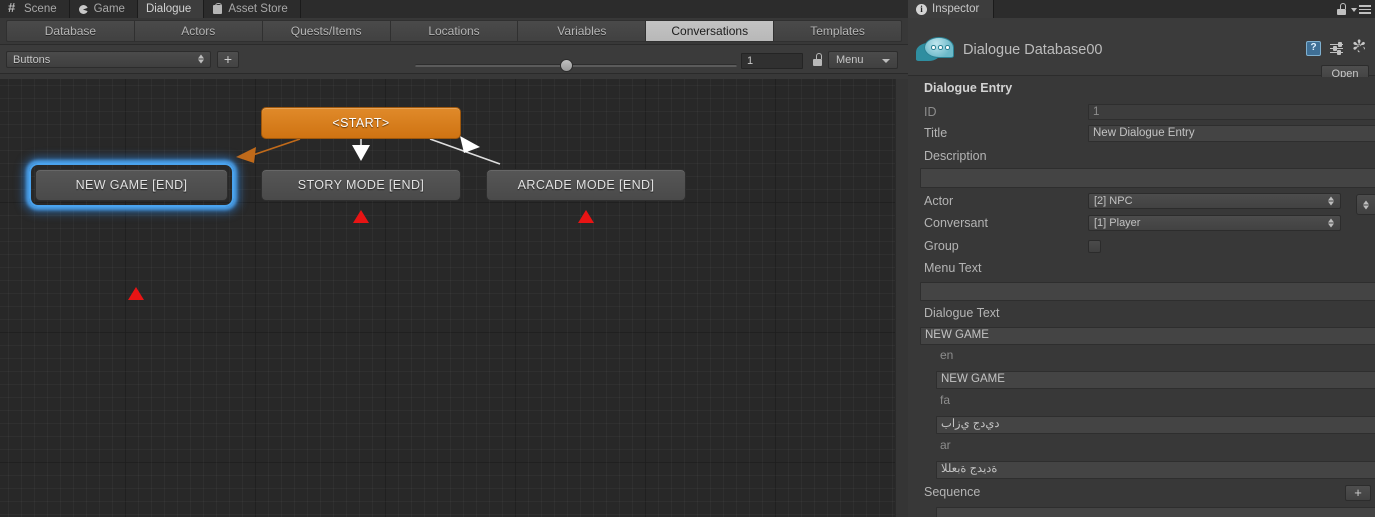 This screenshot has height=517, width=1375. Describe the element at coordinates (838, 31) in the screenshot. I see `tab-templates: Templates` at that location.